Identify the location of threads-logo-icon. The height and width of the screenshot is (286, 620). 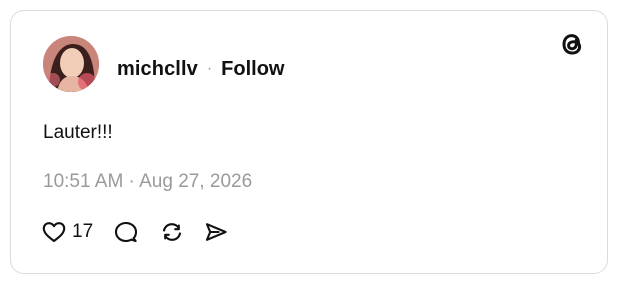
(572, 44).